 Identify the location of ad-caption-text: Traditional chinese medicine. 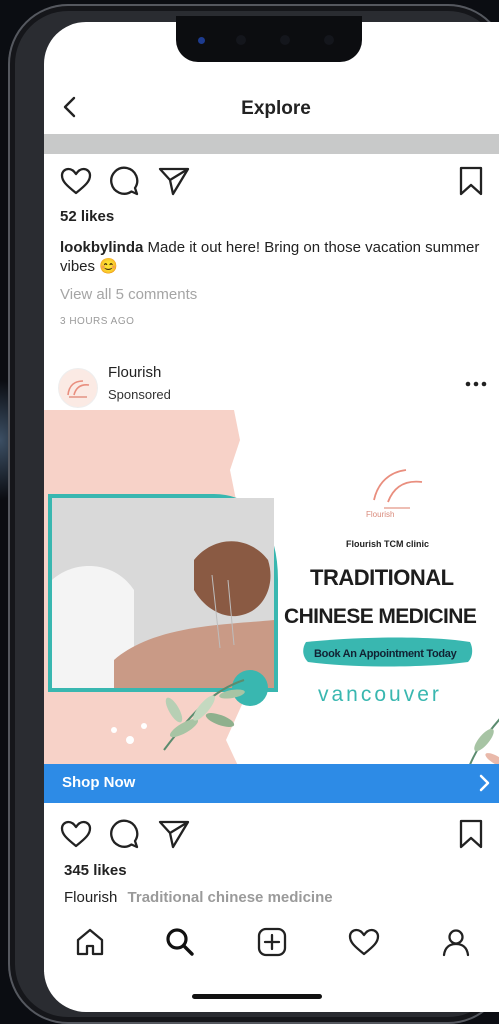
(230, 897).